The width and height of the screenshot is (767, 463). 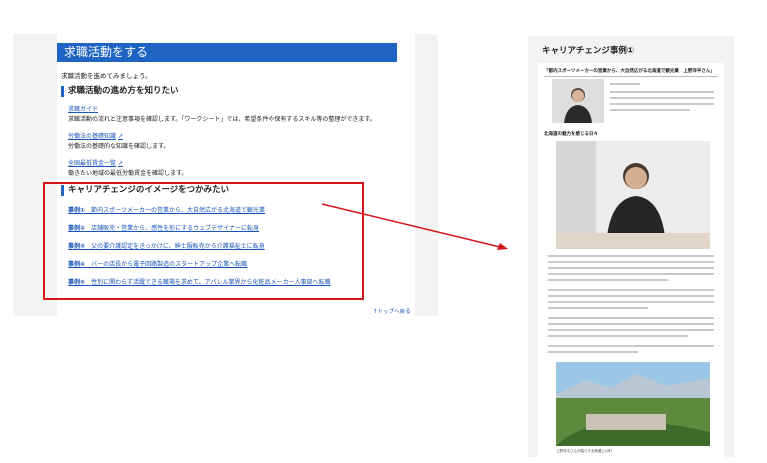 I want to click on article-headline: 「都内スポーツメーカーの営業から、大自然広がる北海道で観光業 上野洋平さん」, so click(x=631, y=72).